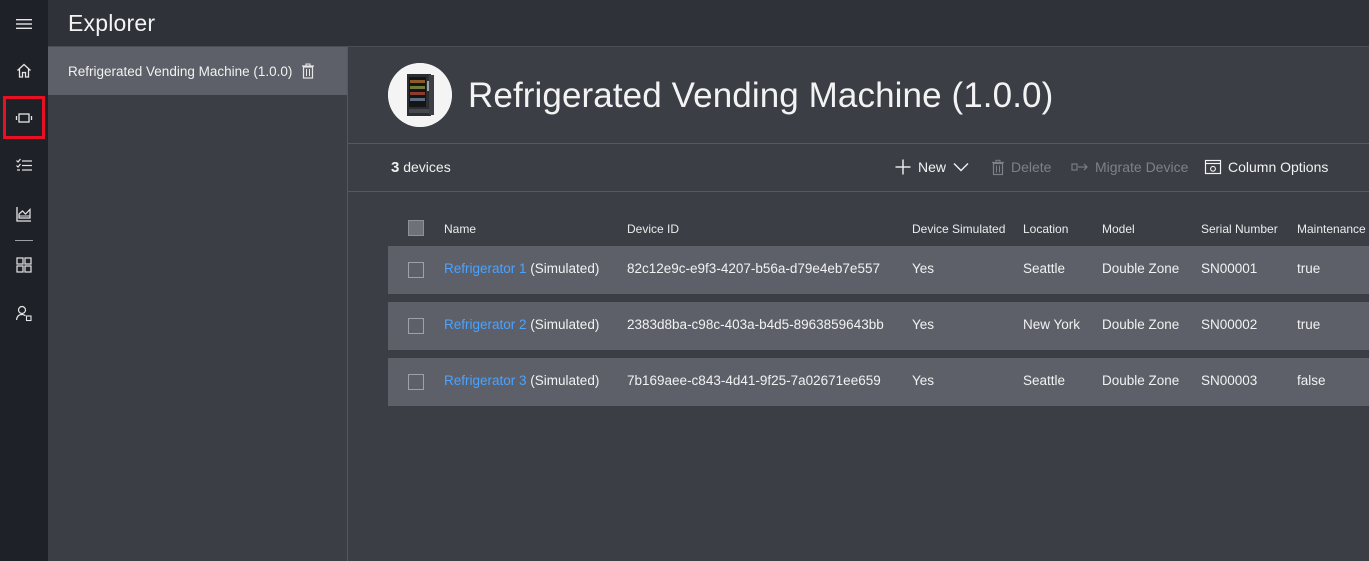  I want to click on migrate-device-button: Migrate Device, so click(1129, 167).